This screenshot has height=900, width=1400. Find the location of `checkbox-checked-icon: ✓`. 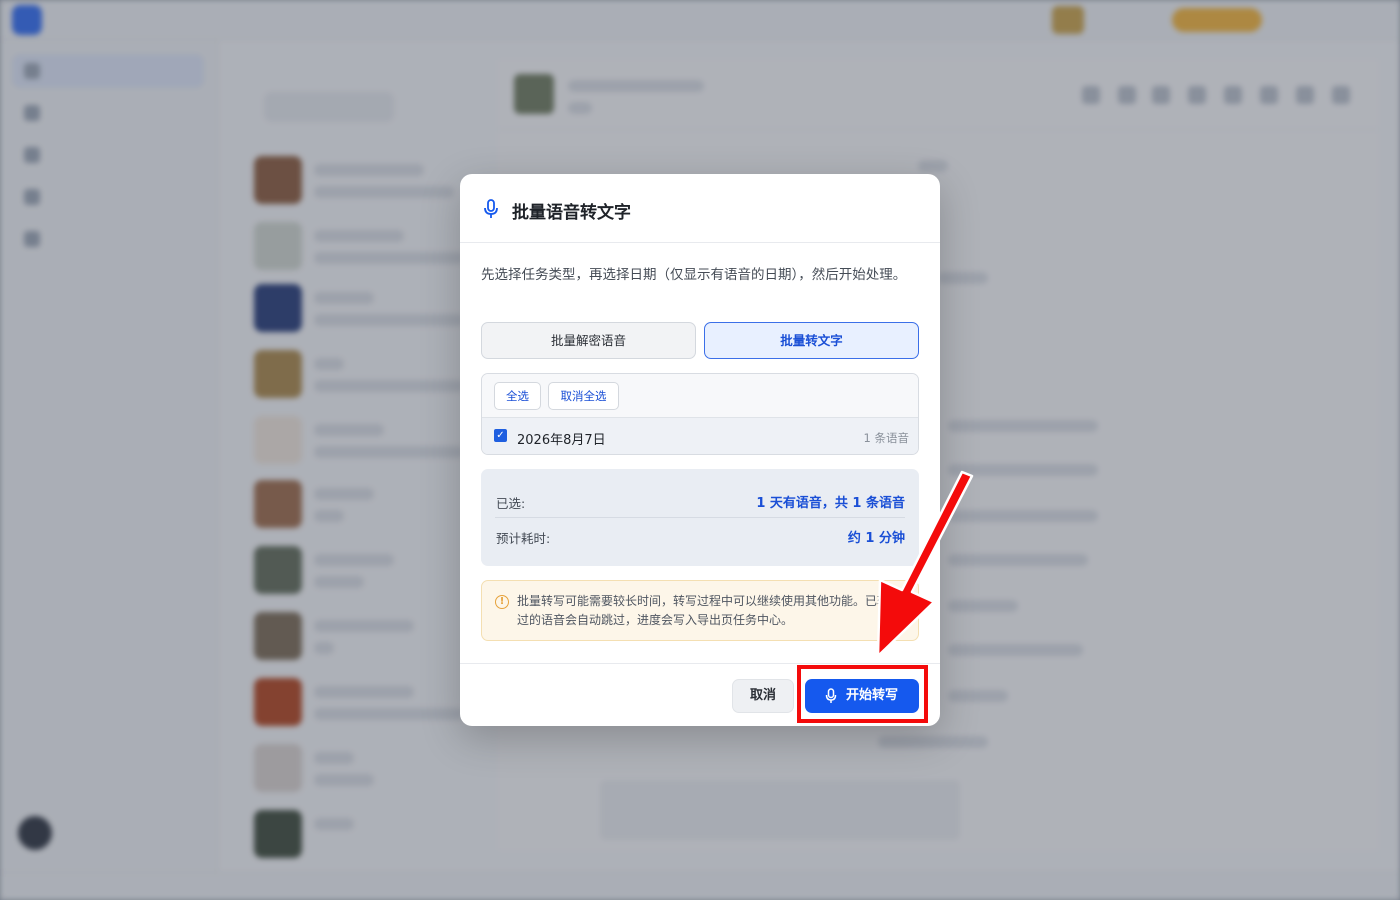

checkbox-checked-icon: ✓ is located at coordinates (500, 435).